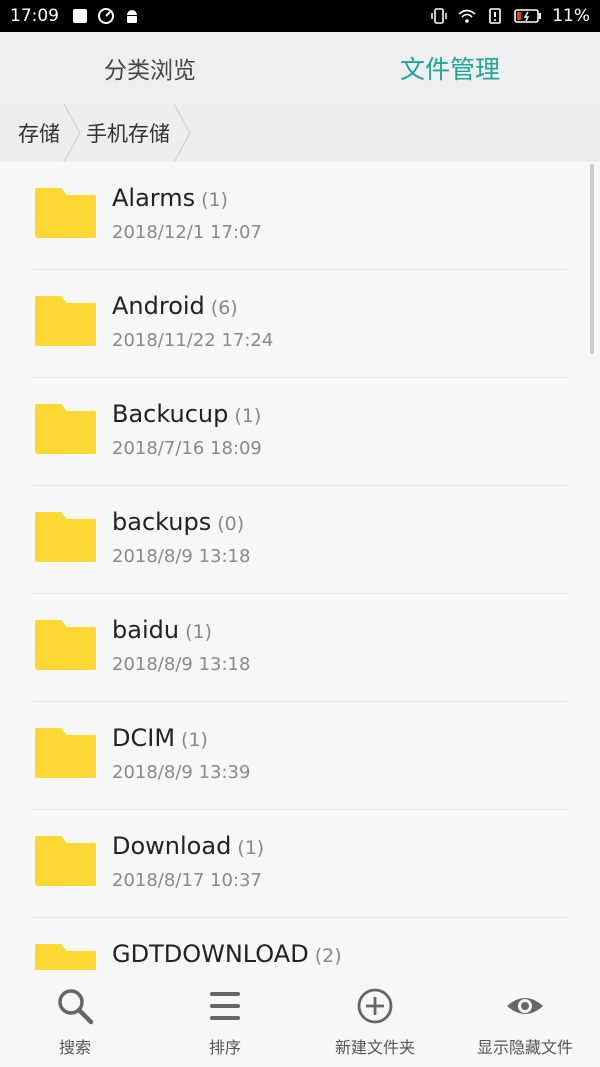 The height and width of the screenshot is (1067, 600). I want to click on sort-button: 排序, so click(225, 1018).